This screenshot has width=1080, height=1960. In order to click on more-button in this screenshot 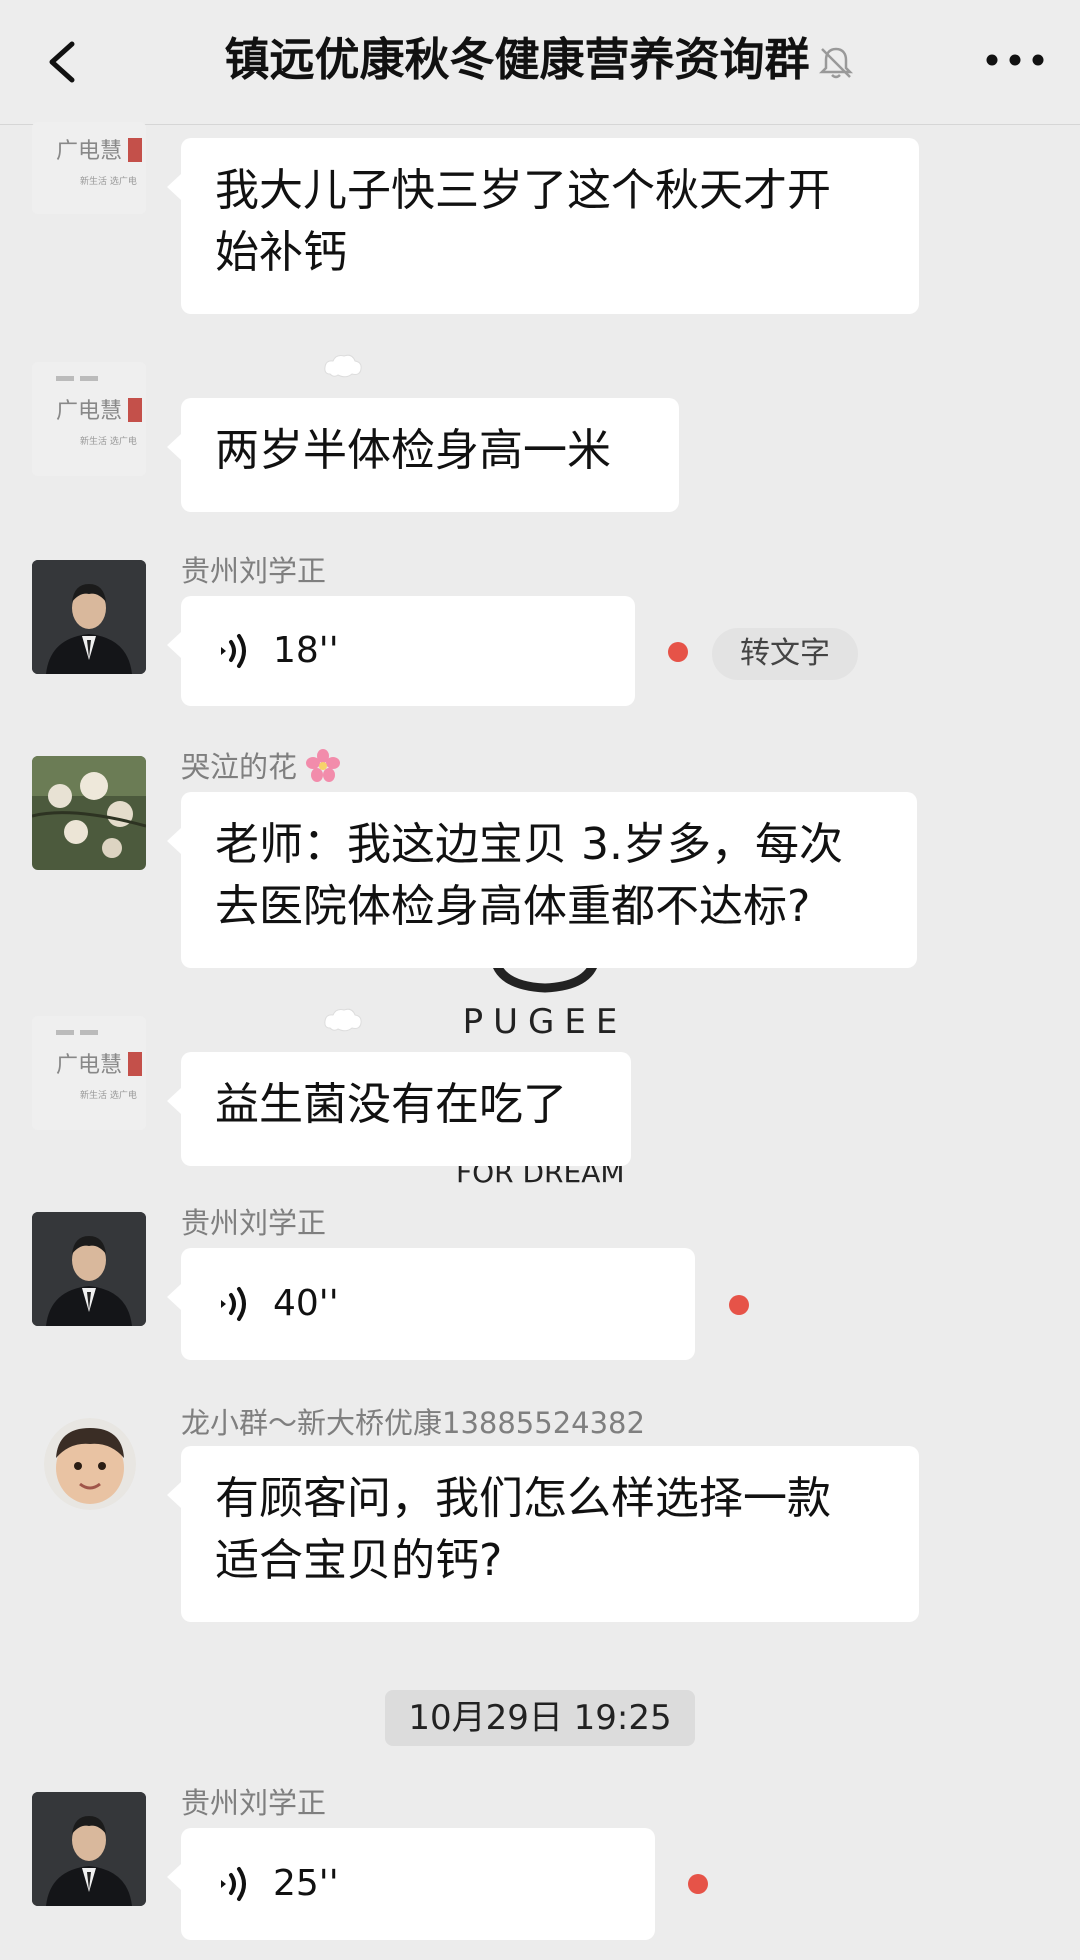, I will do `click(1015, 60)`.